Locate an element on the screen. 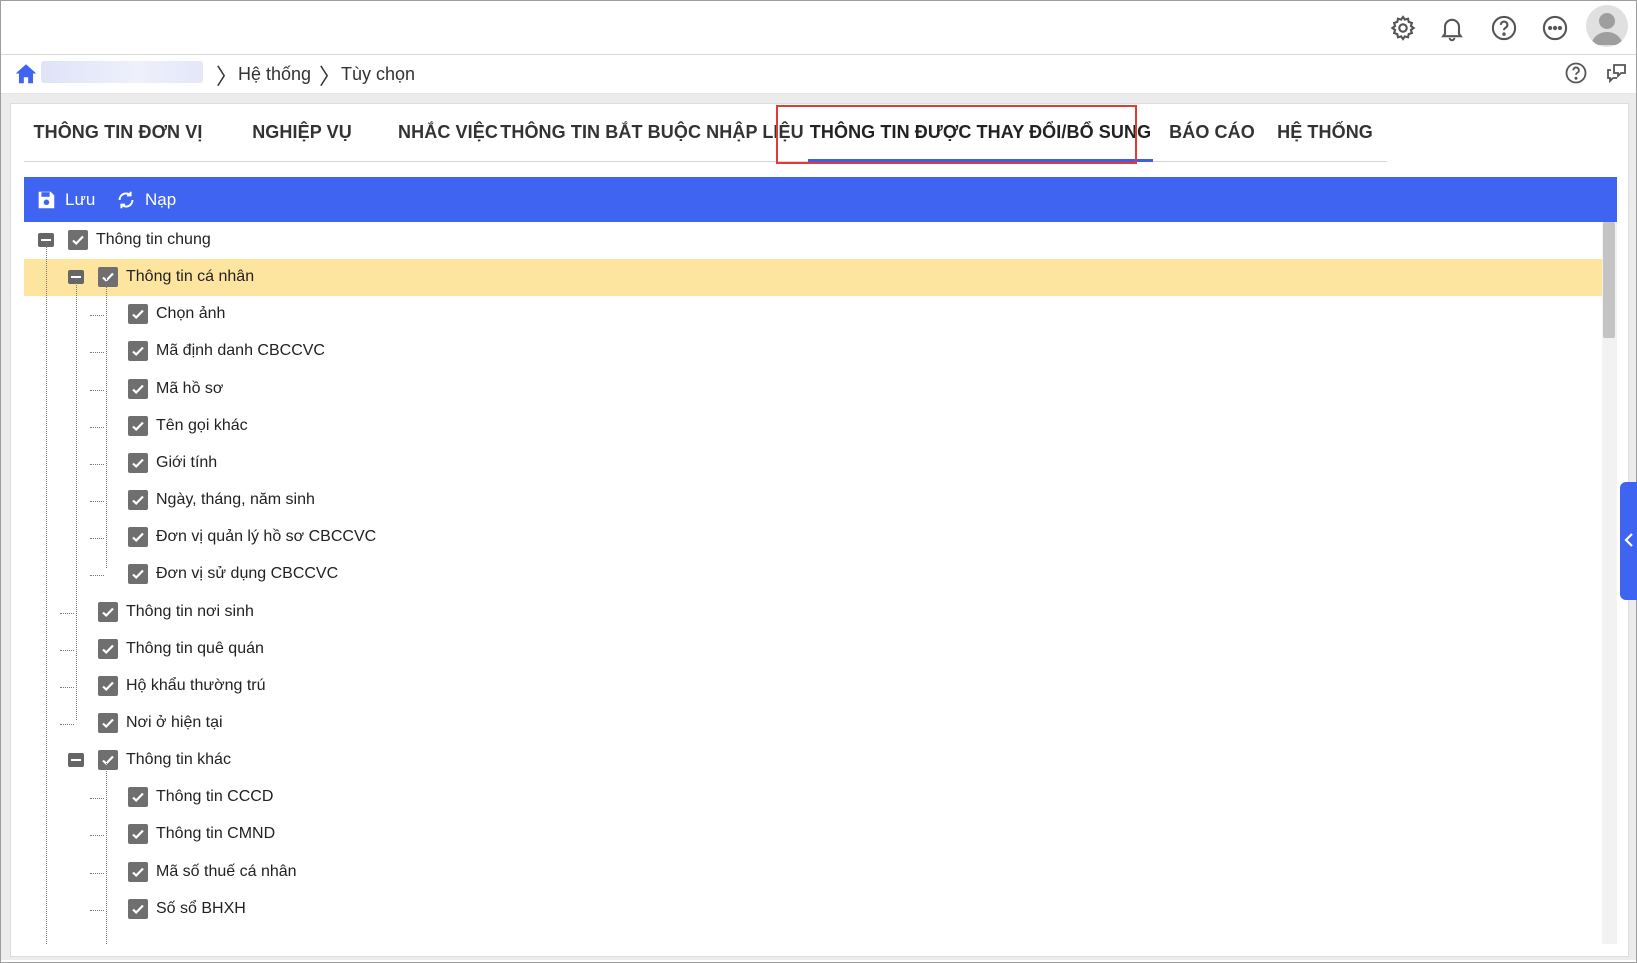  tree-item-label: Giới tính is located at coordinates (187, 462).